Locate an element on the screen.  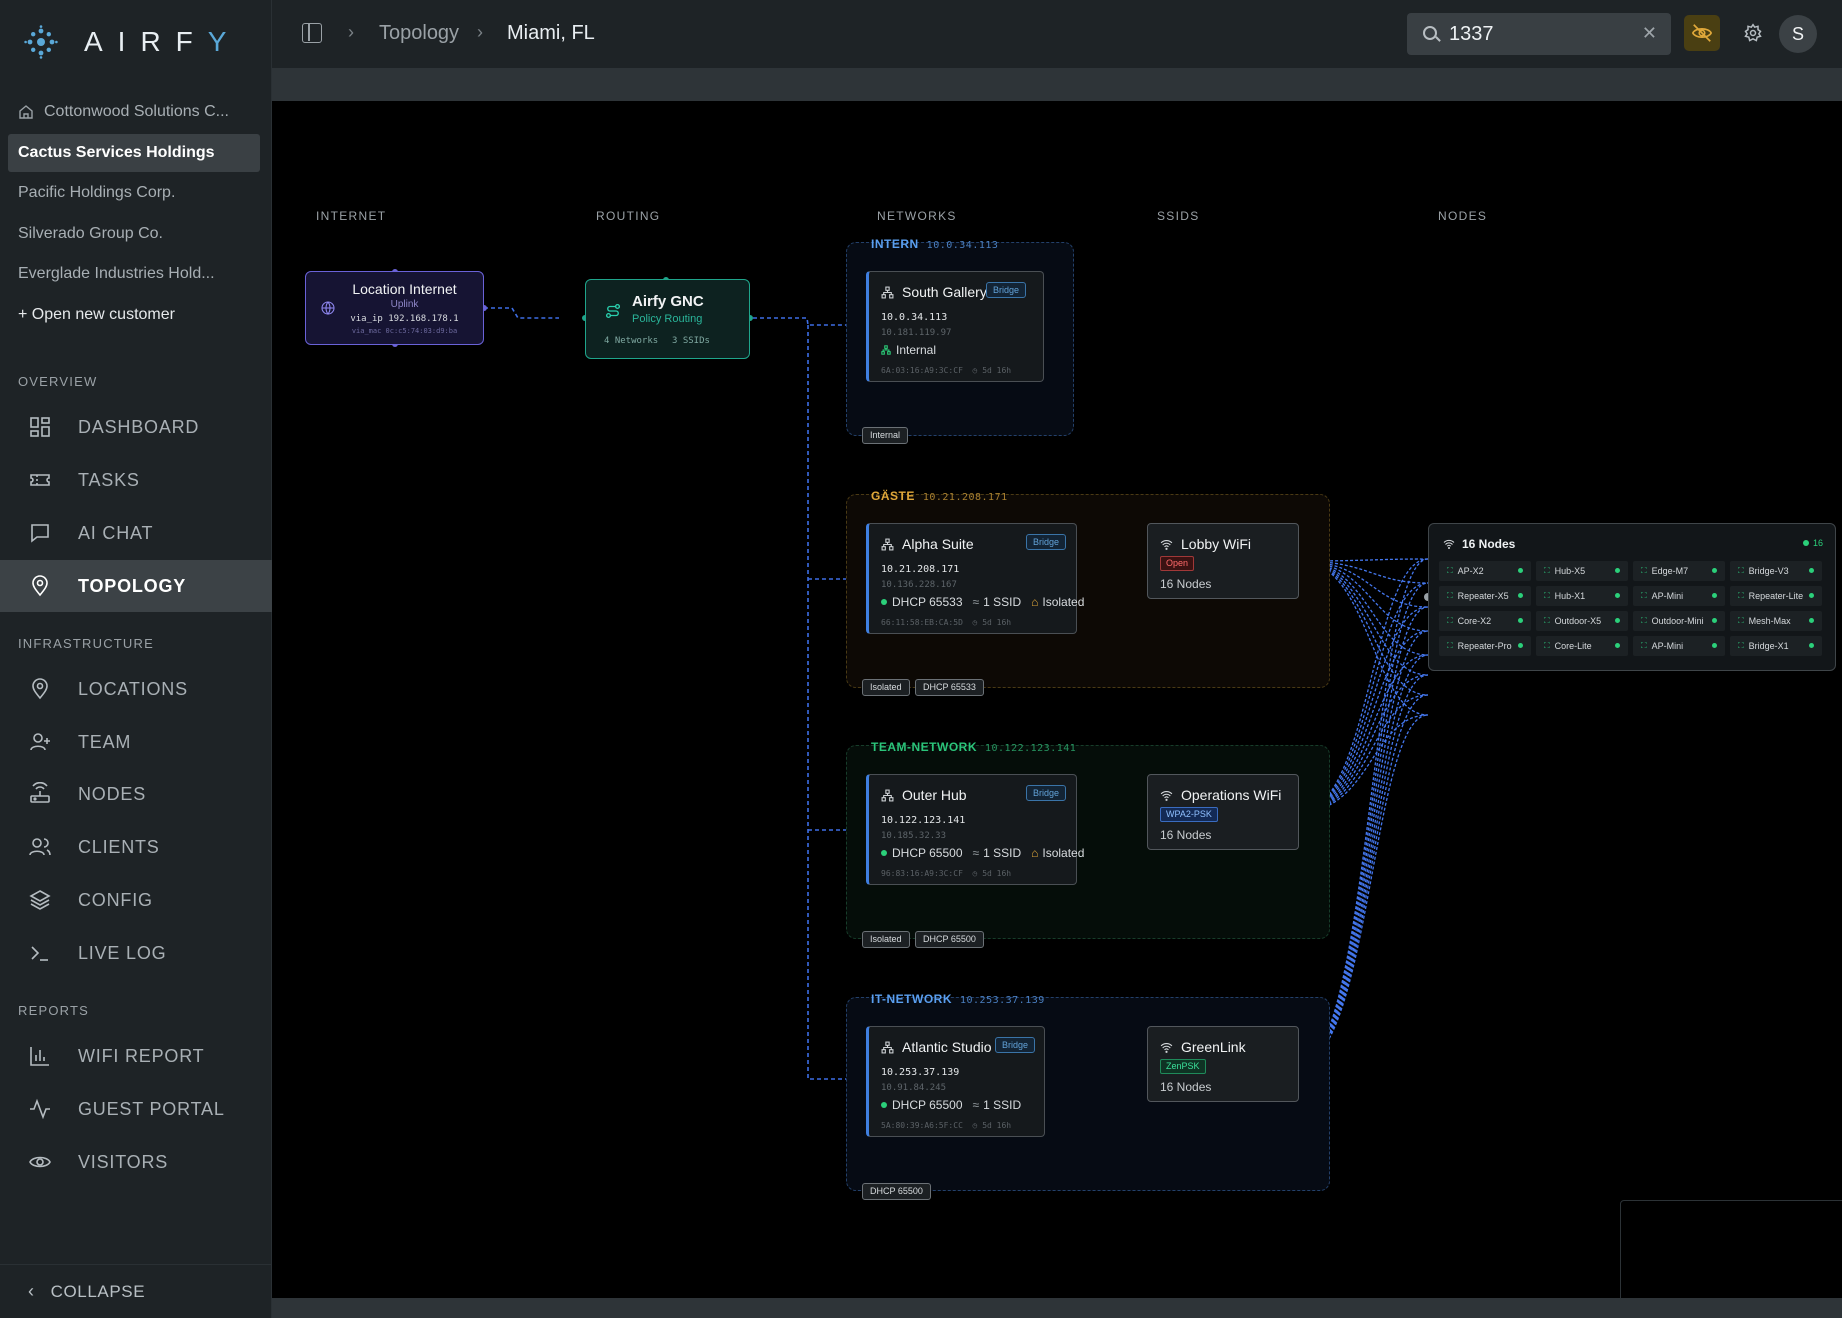
node-item: ⛶ AP-X2 is located at coordinates (1485, 571).